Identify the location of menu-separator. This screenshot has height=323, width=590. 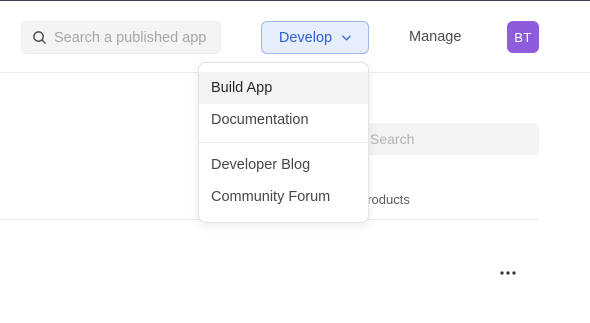
(283, 142).